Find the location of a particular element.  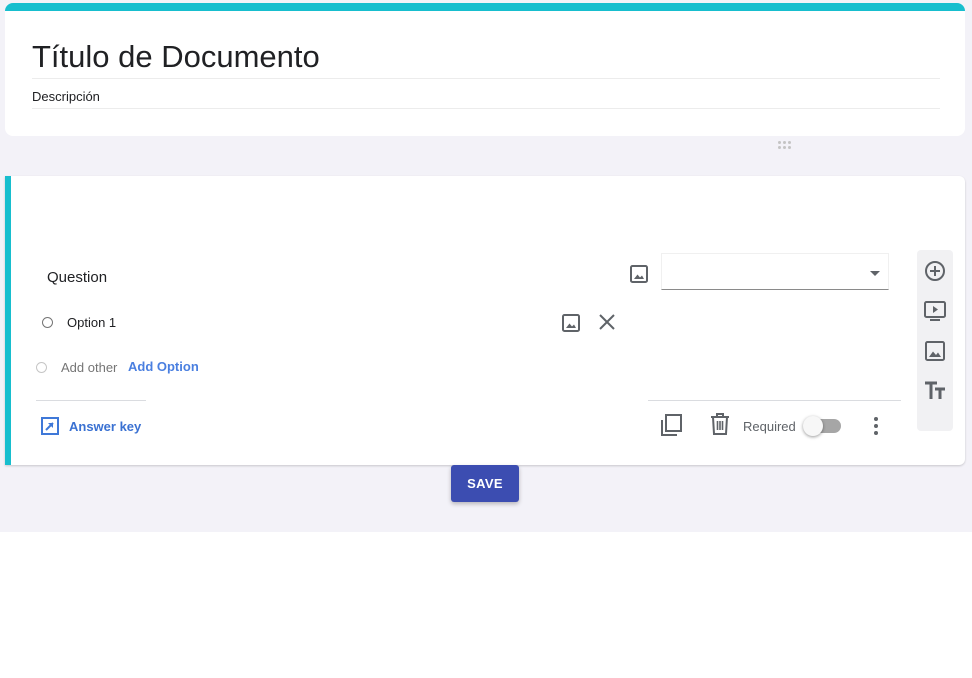

footer-divider-left is located at coordinates (91, 400).